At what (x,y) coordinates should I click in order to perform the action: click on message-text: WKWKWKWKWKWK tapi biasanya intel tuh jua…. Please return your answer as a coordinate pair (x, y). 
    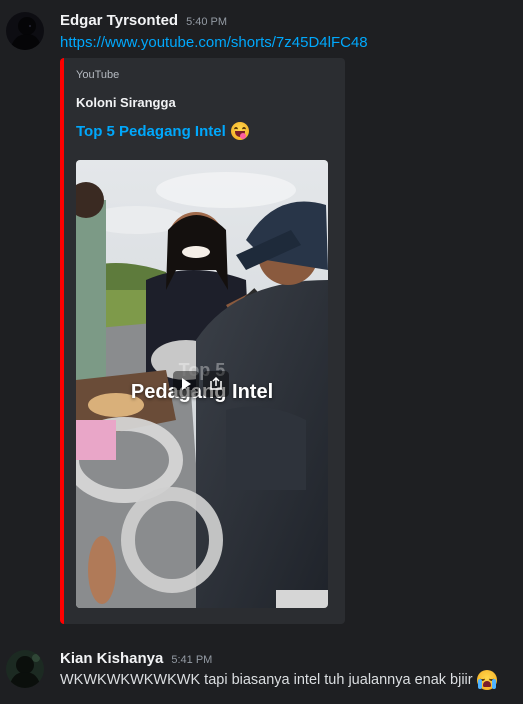
    Looking at the image, I should click on (266, 680).